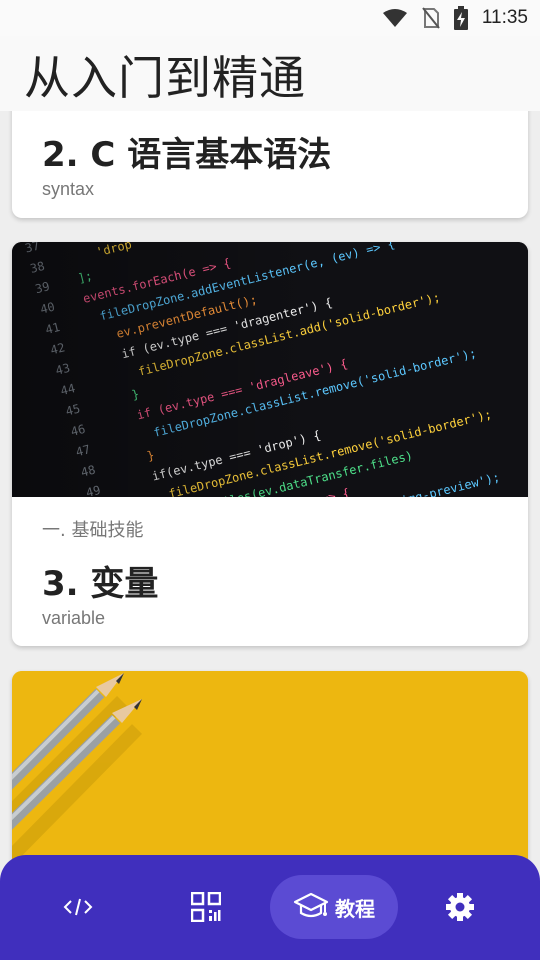  Describe the element at coordinates (431, 18) in the screenshot. I see `no-sim-icon` at that location.